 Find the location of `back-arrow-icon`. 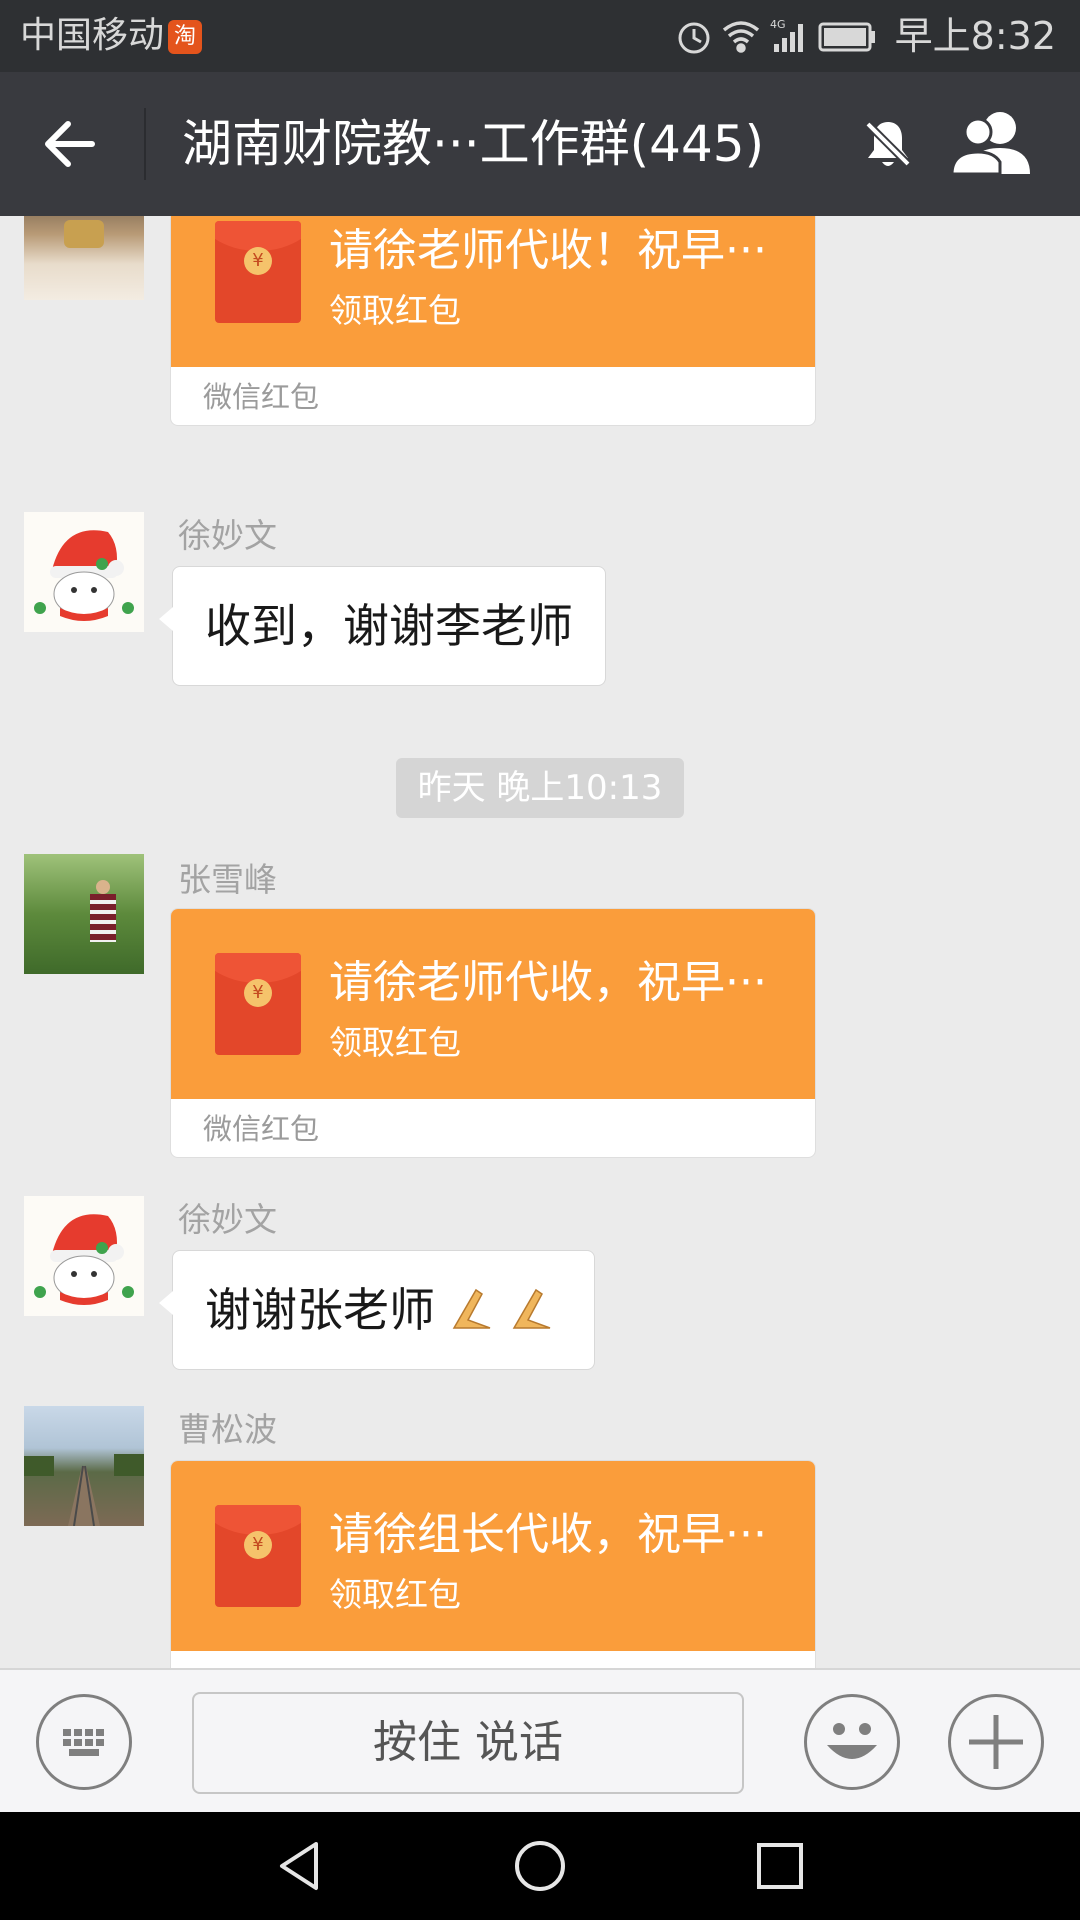

back-arrow-icon is located at coordinates (72, 144).